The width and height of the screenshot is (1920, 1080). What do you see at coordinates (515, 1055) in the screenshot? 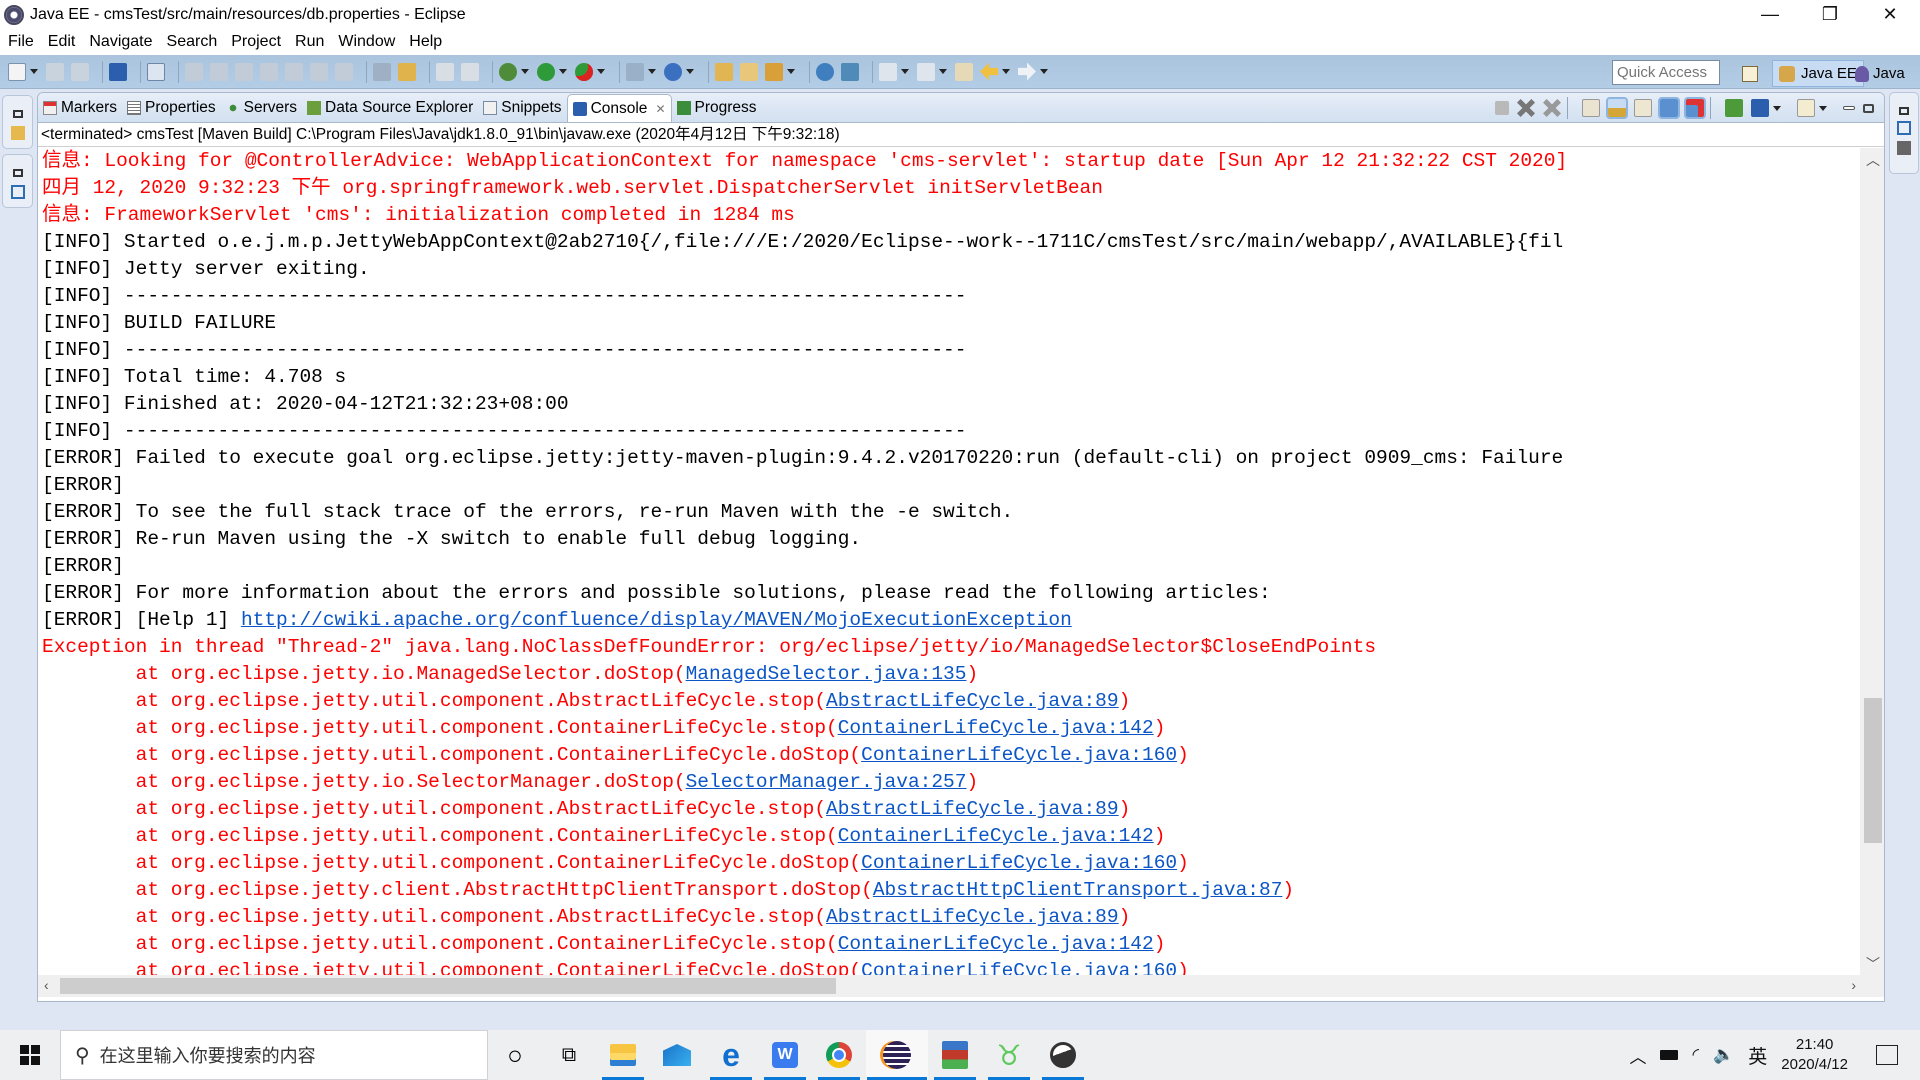
I see `cortana-button: ○` at bounding box center [515, 1055].